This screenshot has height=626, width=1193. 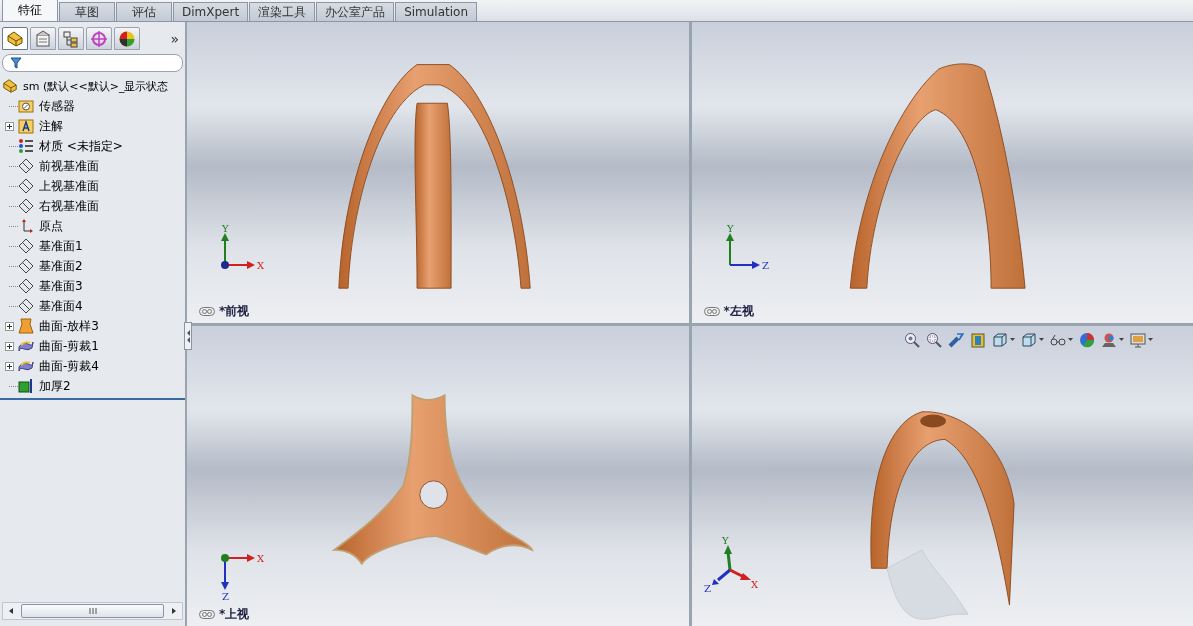 I want to click on tree-item: 前视基准面, so click(x=69, y=166).